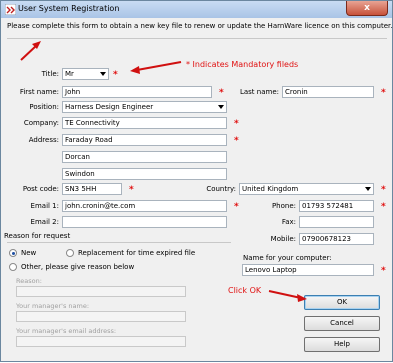  I want to click on email1-input: john.cronin@te.com, so click(144, 206).